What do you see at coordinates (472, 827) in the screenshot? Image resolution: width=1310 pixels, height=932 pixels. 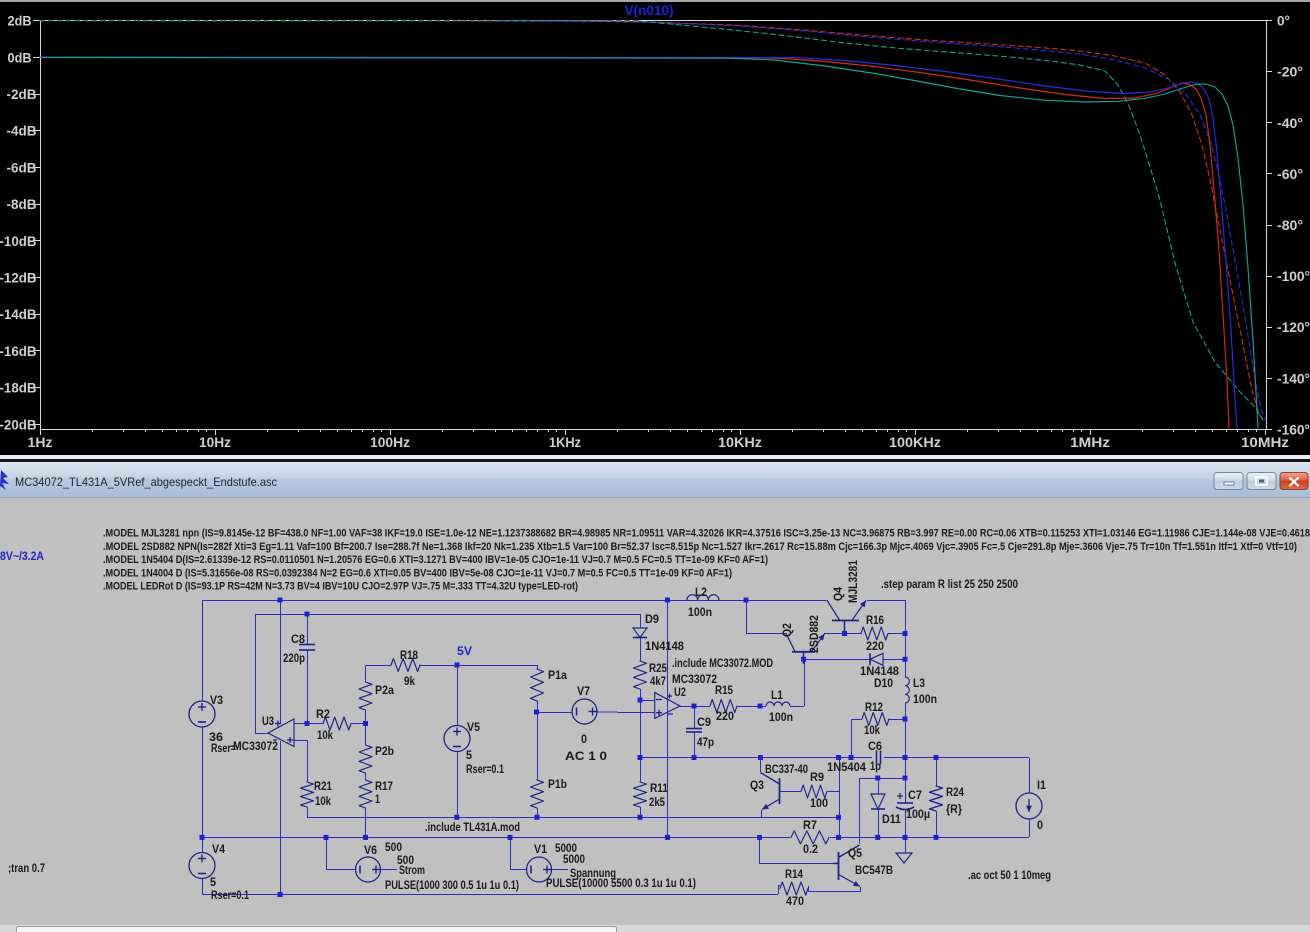 I see `svg-text: .include TL431A.mod` at bounding box center [472, 827].